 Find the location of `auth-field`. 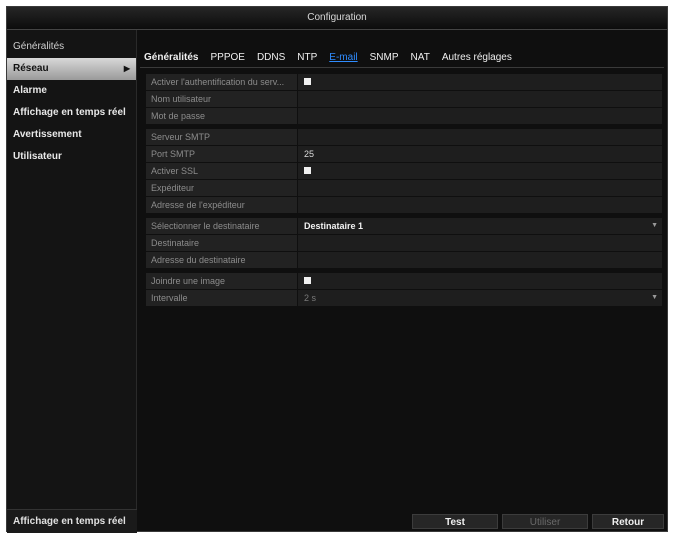

auth-field is located at coordinates (480, 82).